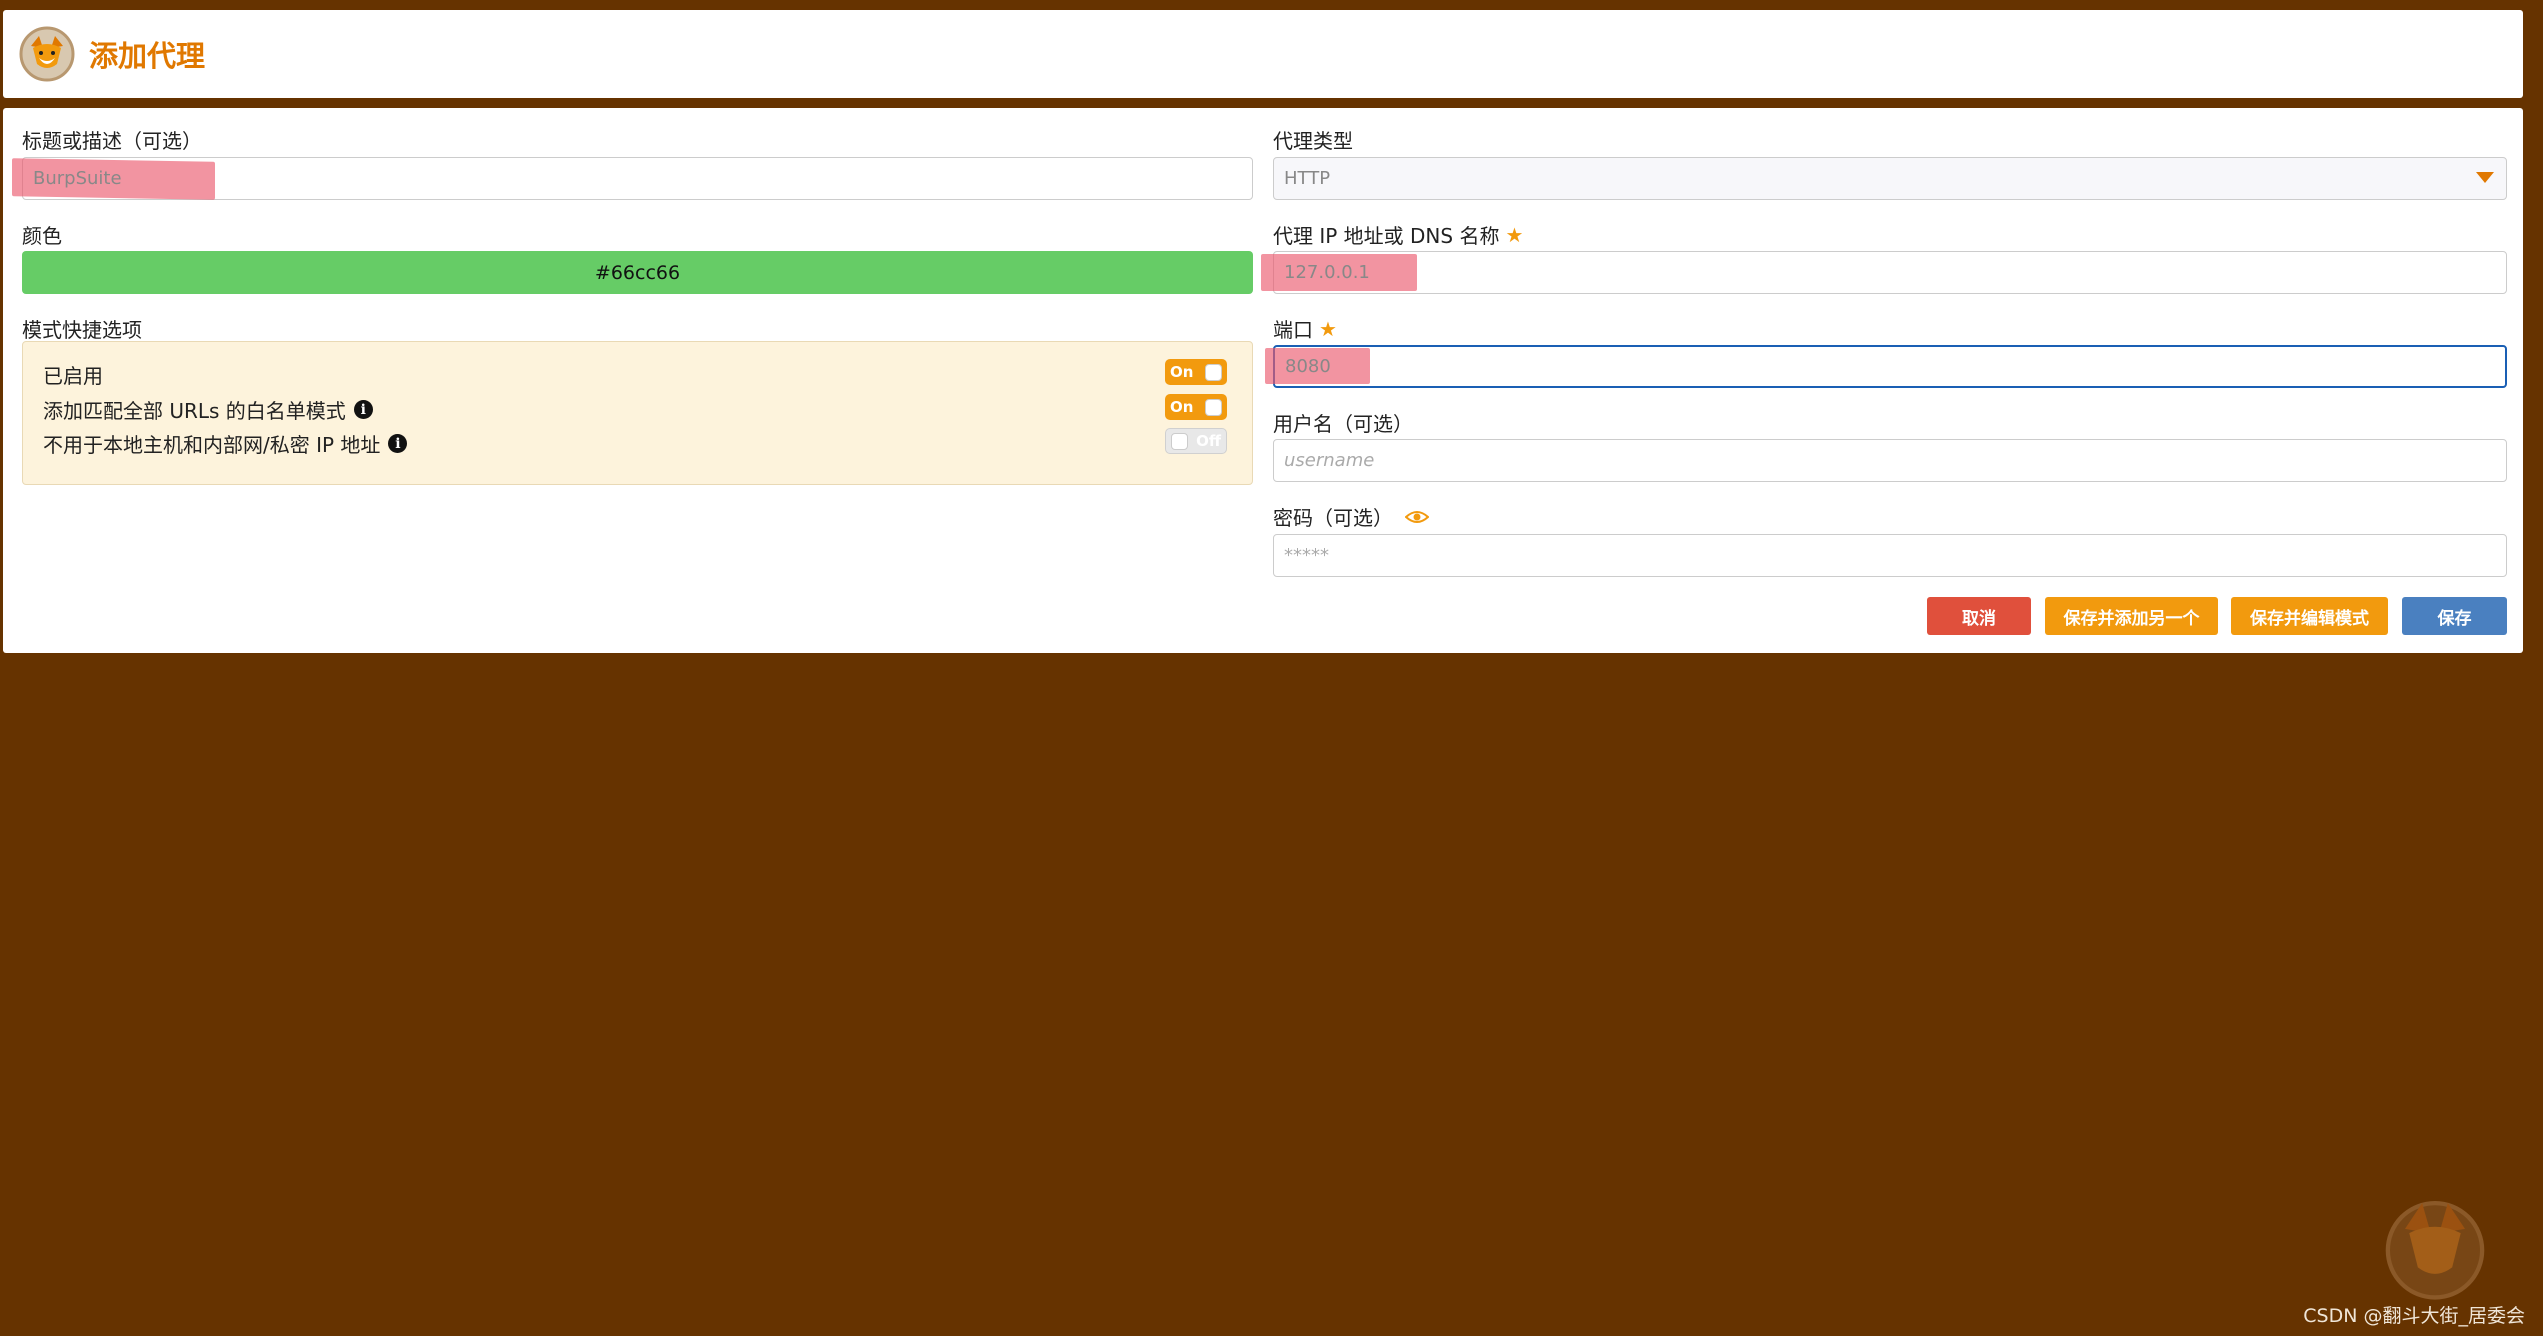  I want to click on color-label: 颜色, so click(42, 236).